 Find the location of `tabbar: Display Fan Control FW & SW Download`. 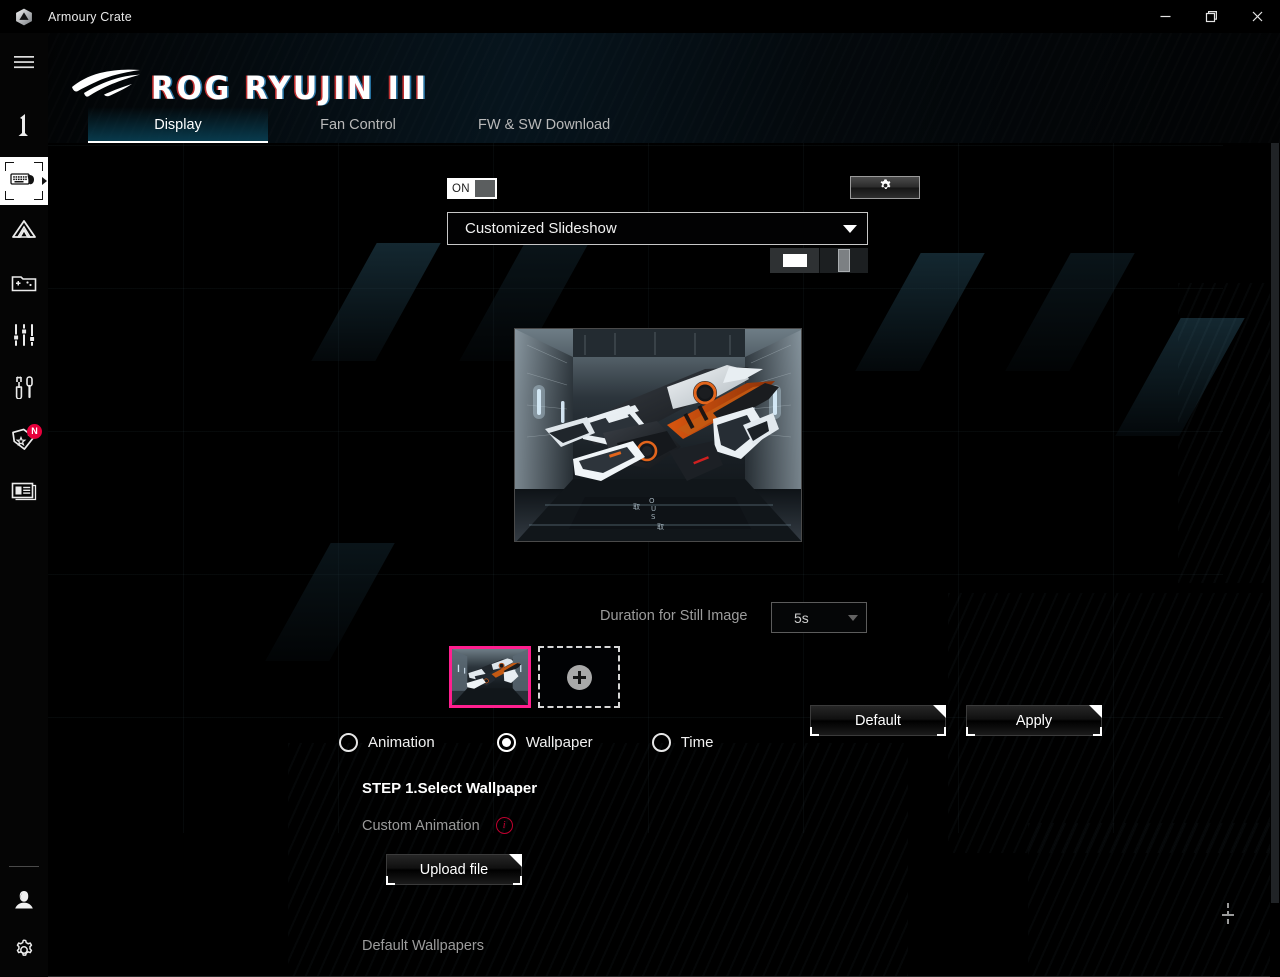

tabbar: Display Fan Control FW & SW Download is located at coordinates (364, 125).